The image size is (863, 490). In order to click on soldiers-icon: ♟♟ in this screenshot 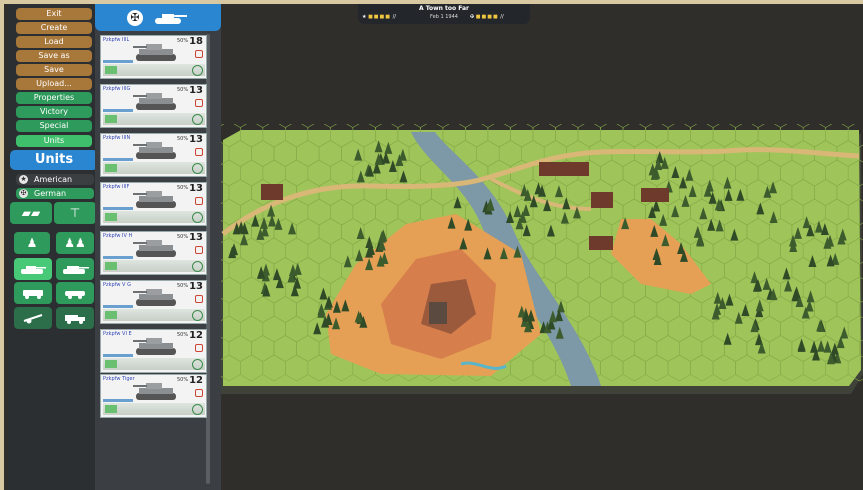, I will do `click(75, 243)`.